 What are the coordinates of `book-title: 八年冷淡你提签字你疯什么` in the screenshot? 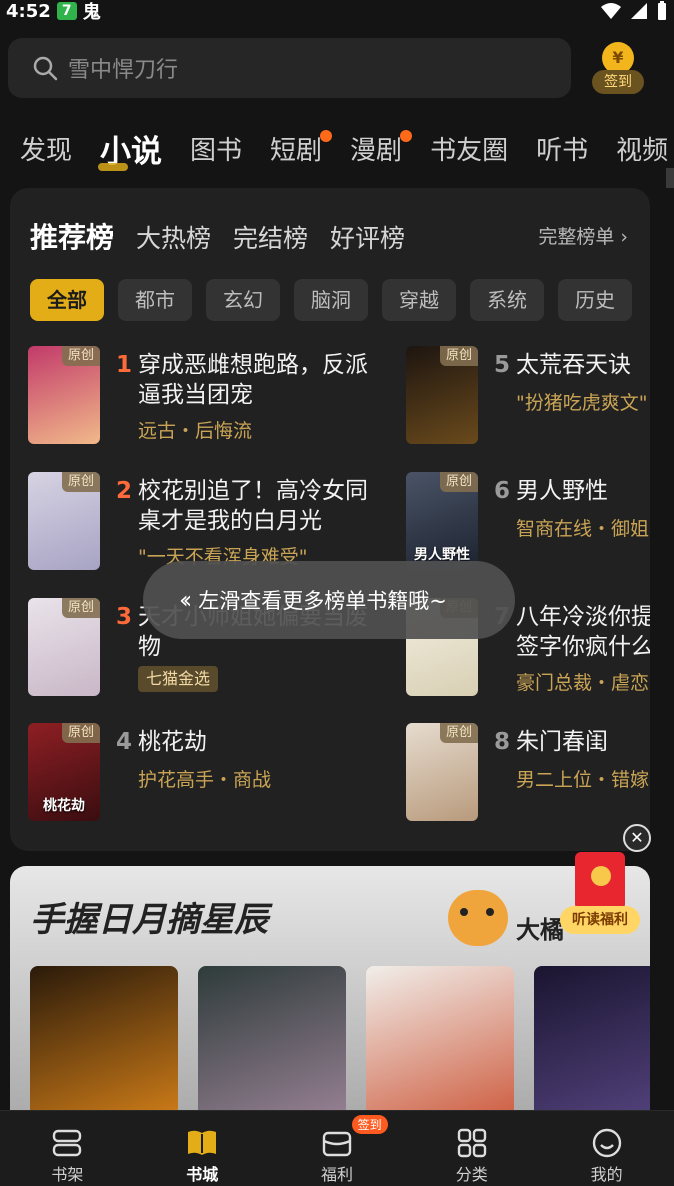 It's located at (583, 632).